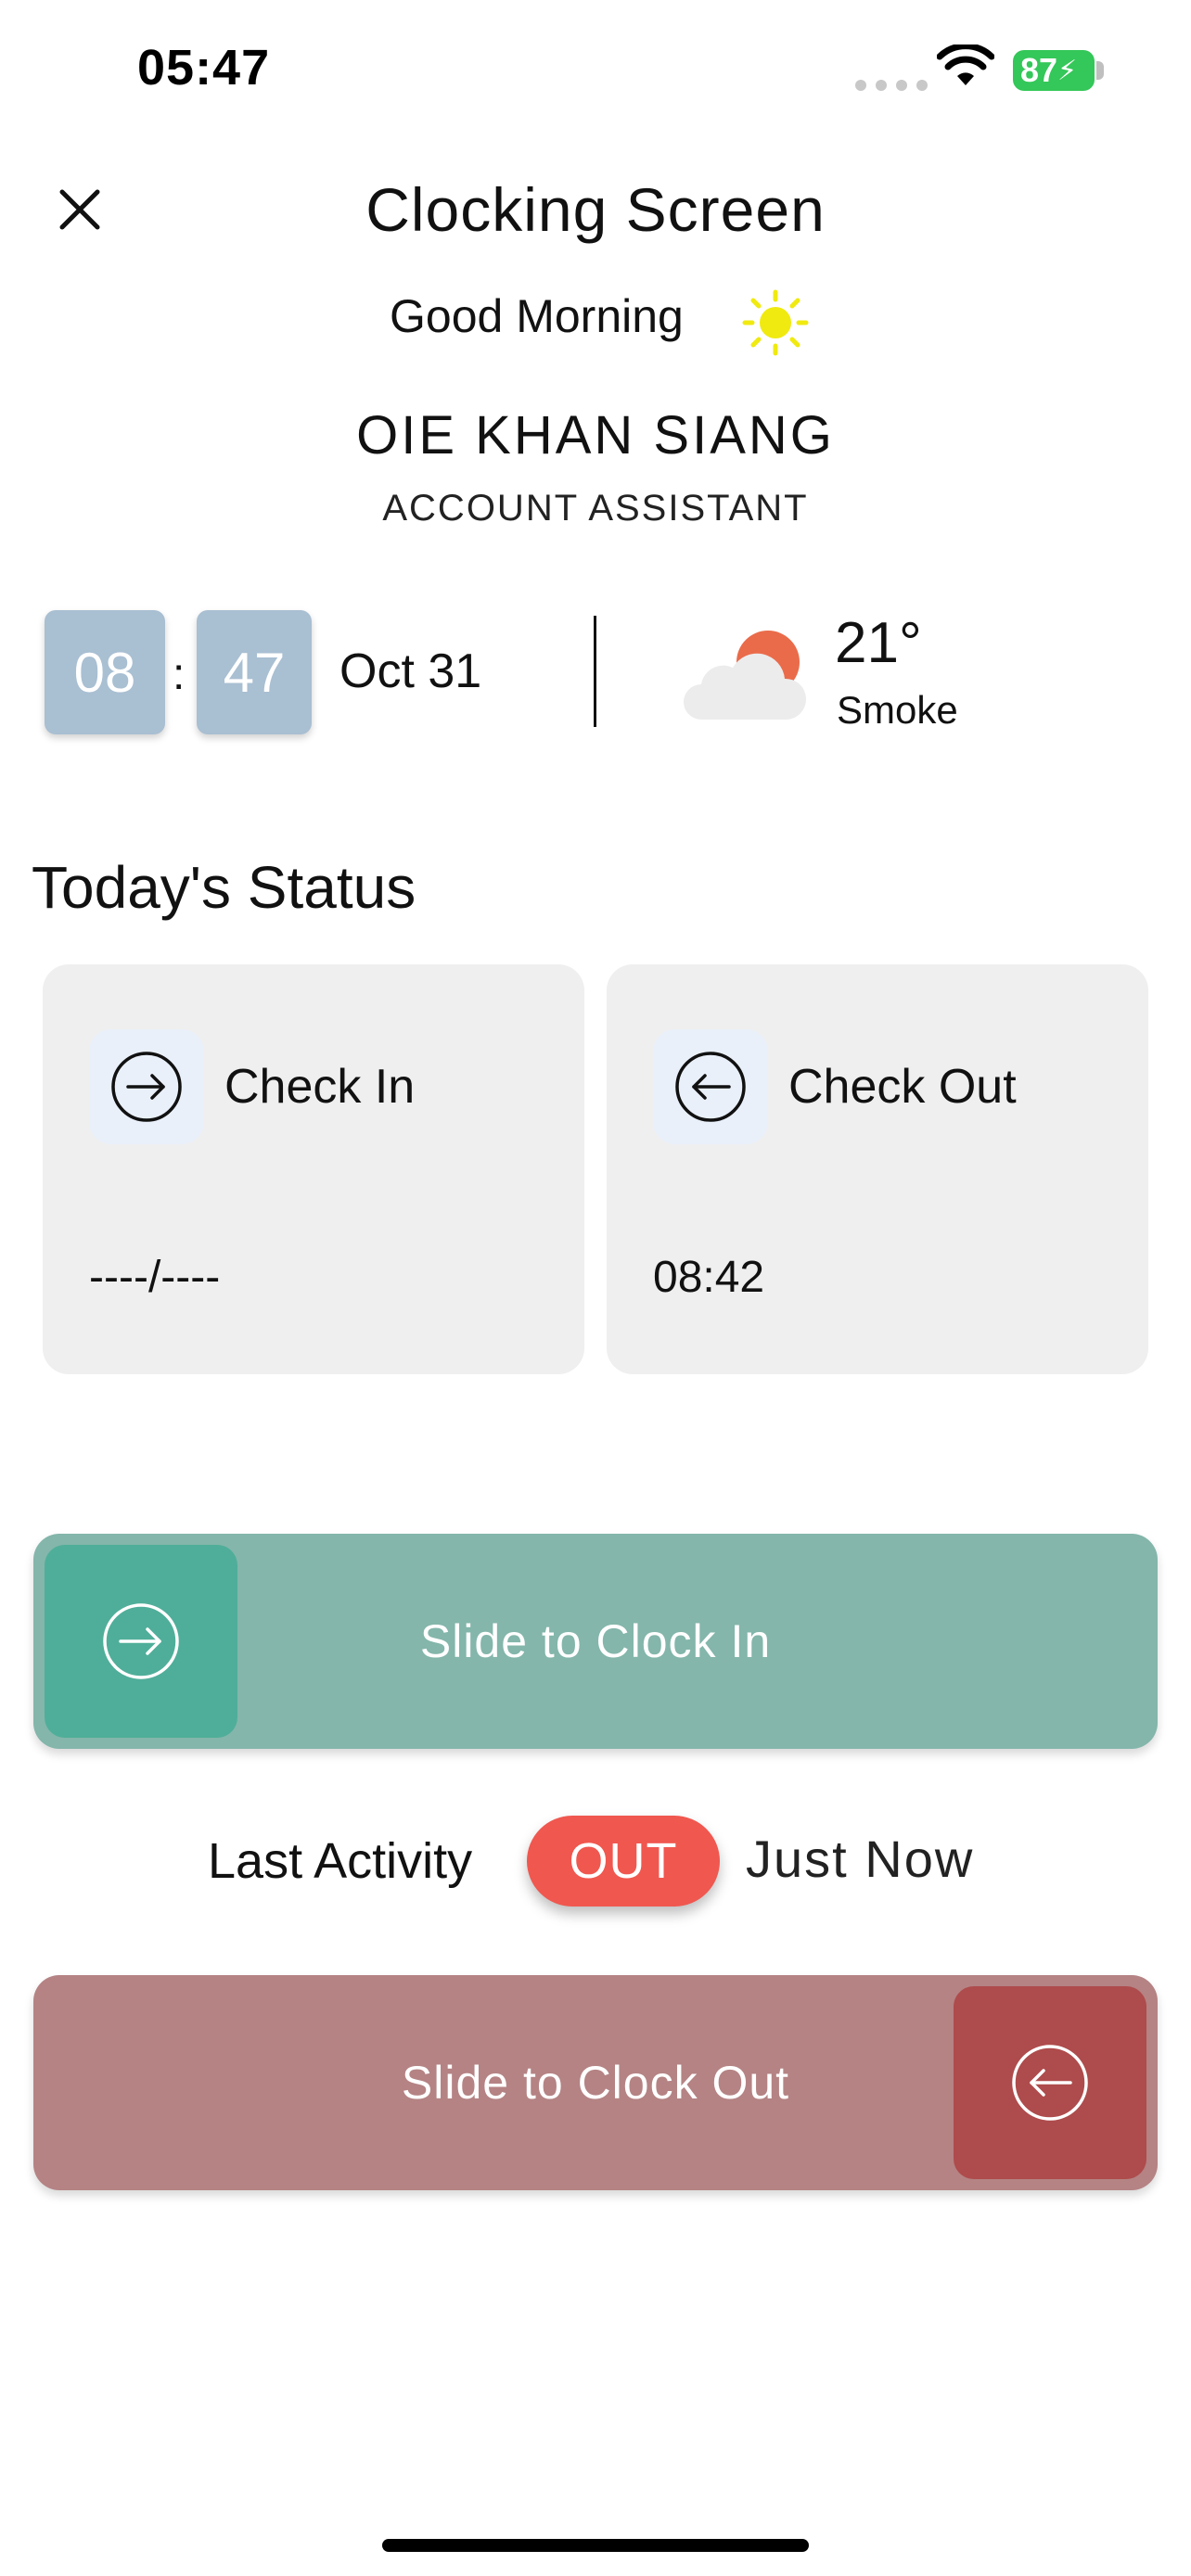 This screenshot has width=1191, height=2576. I want to click on status-bar-time: 05:47, so click(204, 68).